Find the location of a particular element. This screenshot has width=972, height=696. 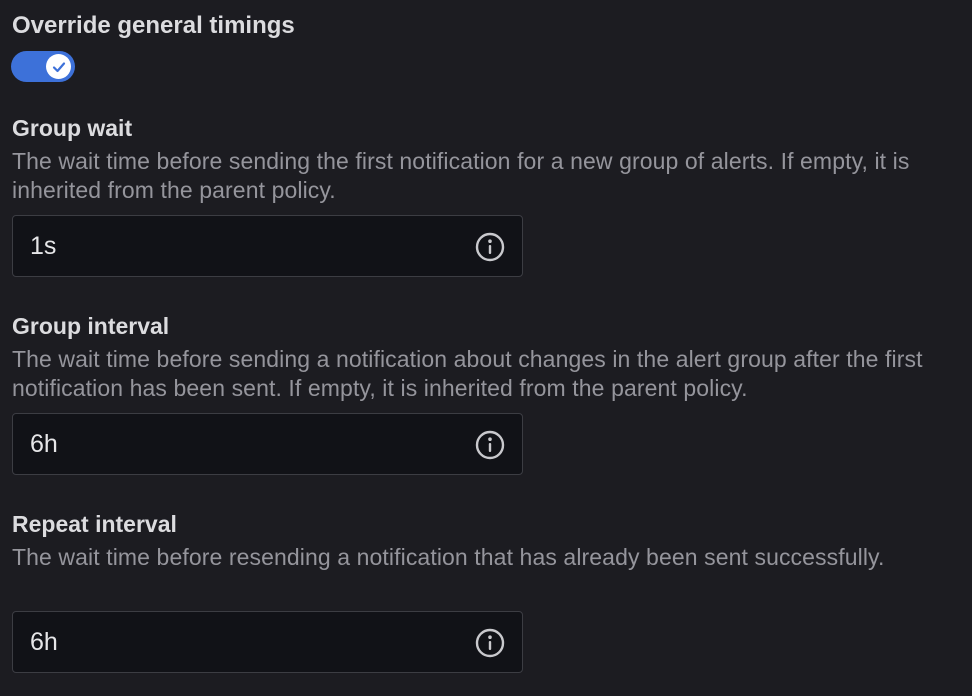

group-wait-label: Group wait is located at coordinates (72, 128).